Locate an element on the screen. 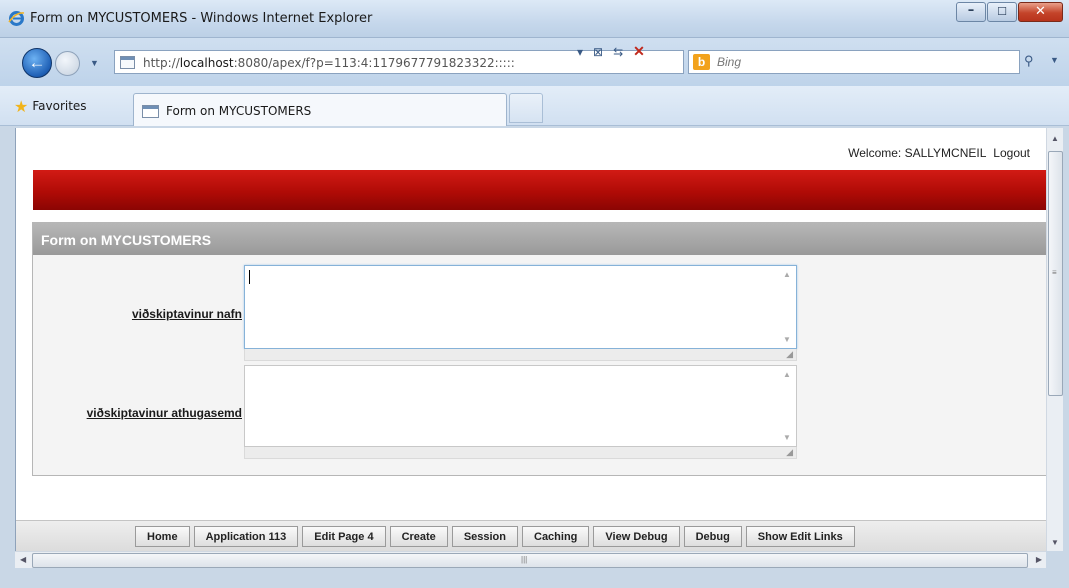 The image size is (1069, 588). back-button: ← is located at coordinates (37, 63).